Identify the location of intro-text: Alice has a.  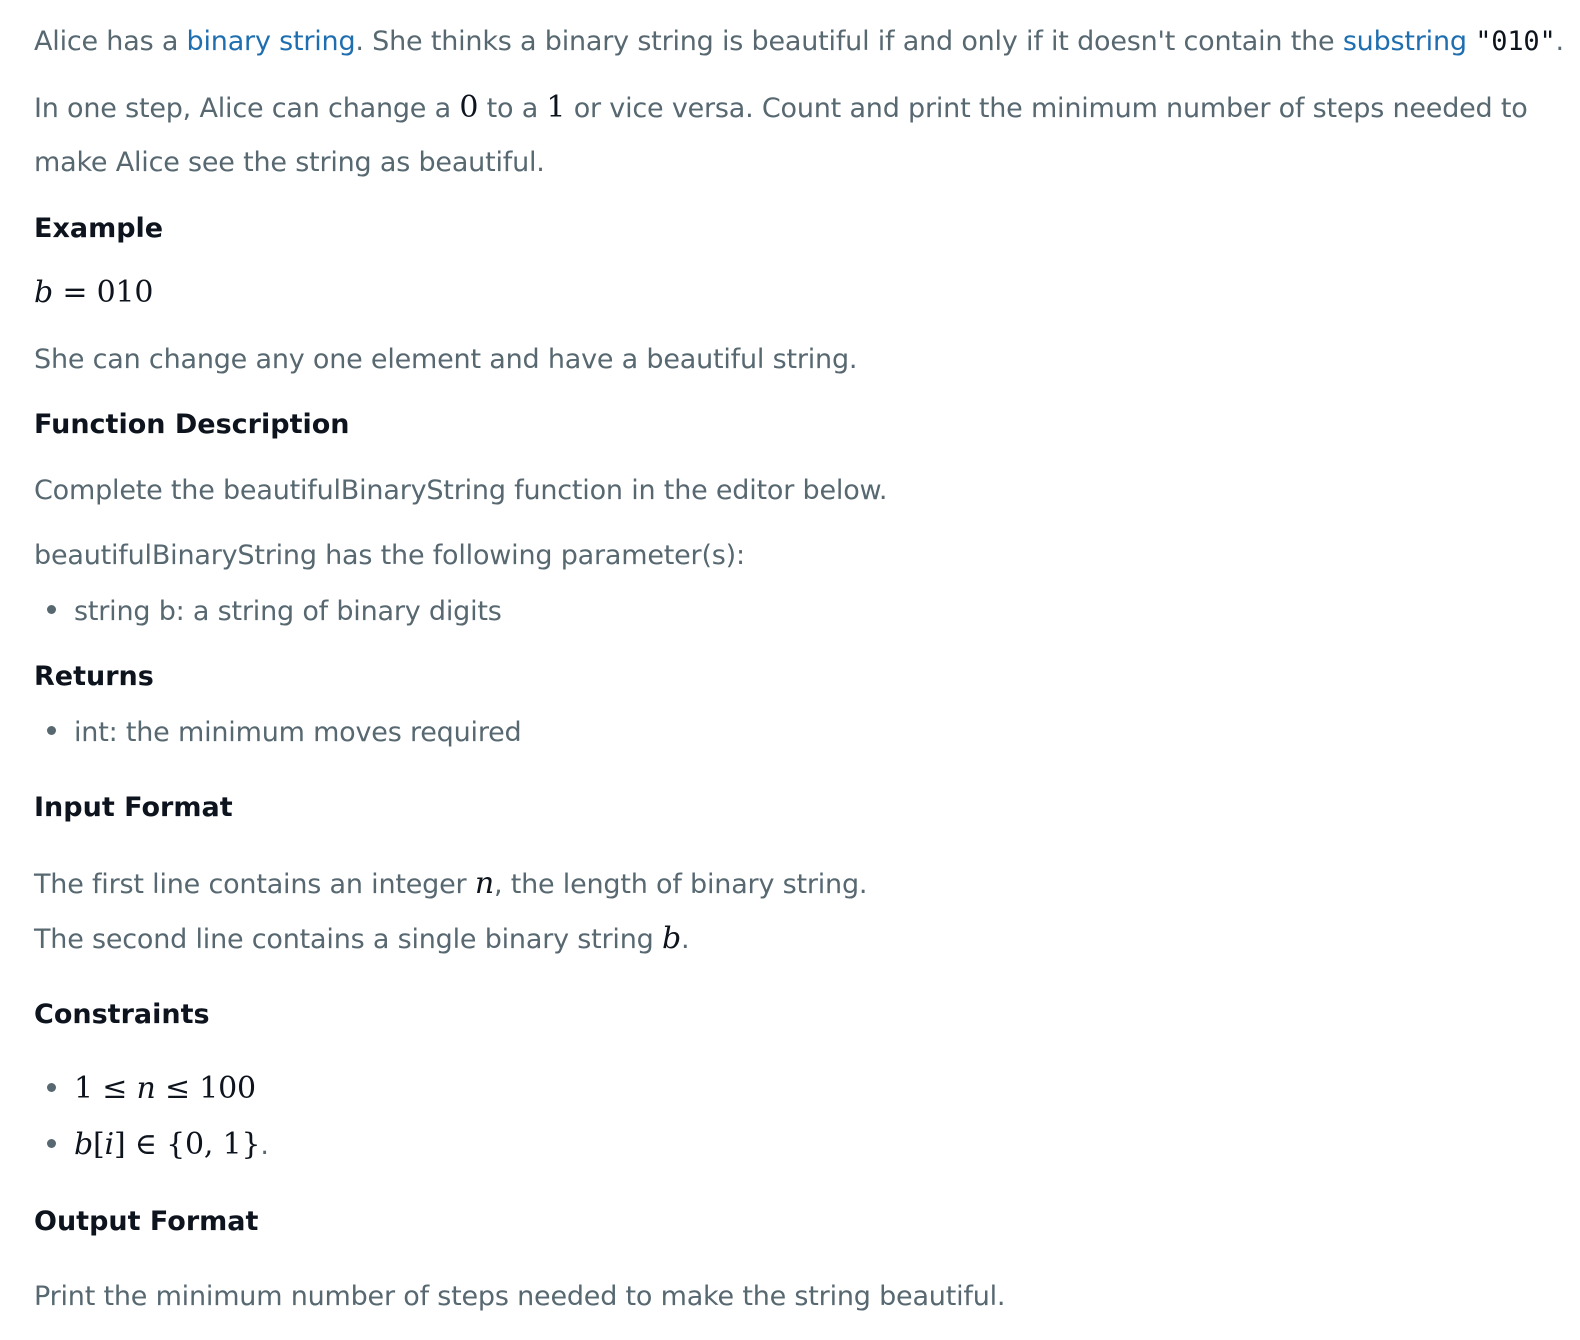
(110, 41).